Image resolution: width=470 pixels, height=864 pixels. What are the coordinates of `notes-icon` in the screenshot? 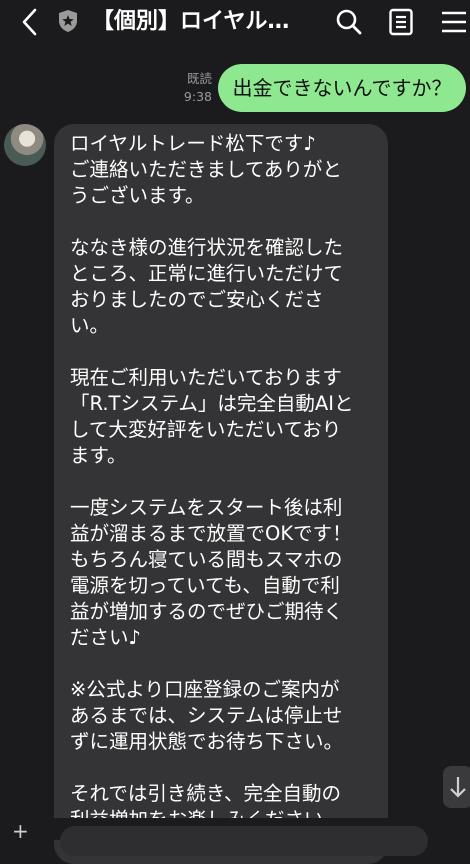 It's located at (401, 22).